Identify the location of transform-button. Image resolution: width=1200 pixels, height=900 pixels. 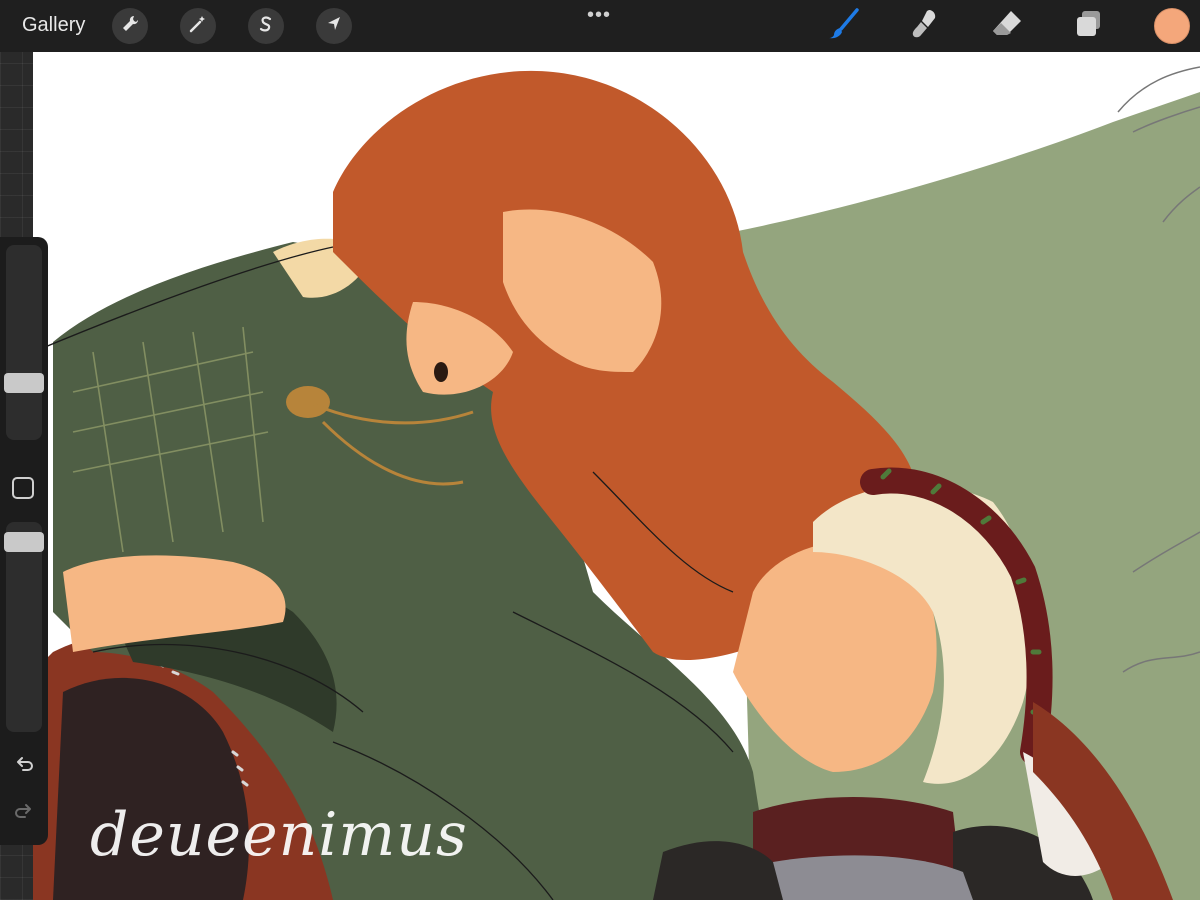
(334, 26).